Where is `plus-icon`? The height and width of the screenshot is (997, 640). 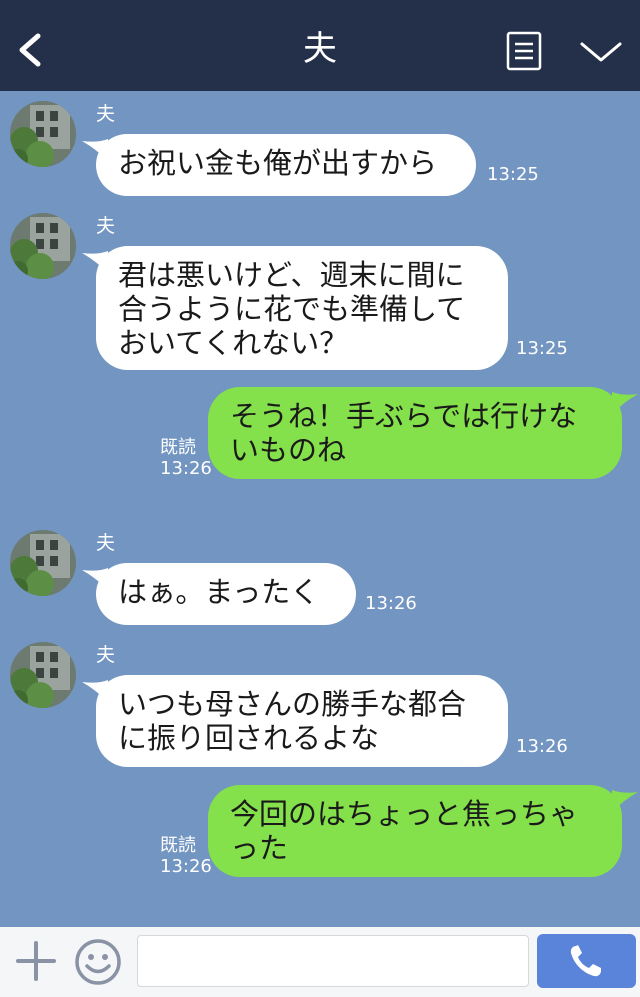
plus-icon is located at coordinates (36, 961).